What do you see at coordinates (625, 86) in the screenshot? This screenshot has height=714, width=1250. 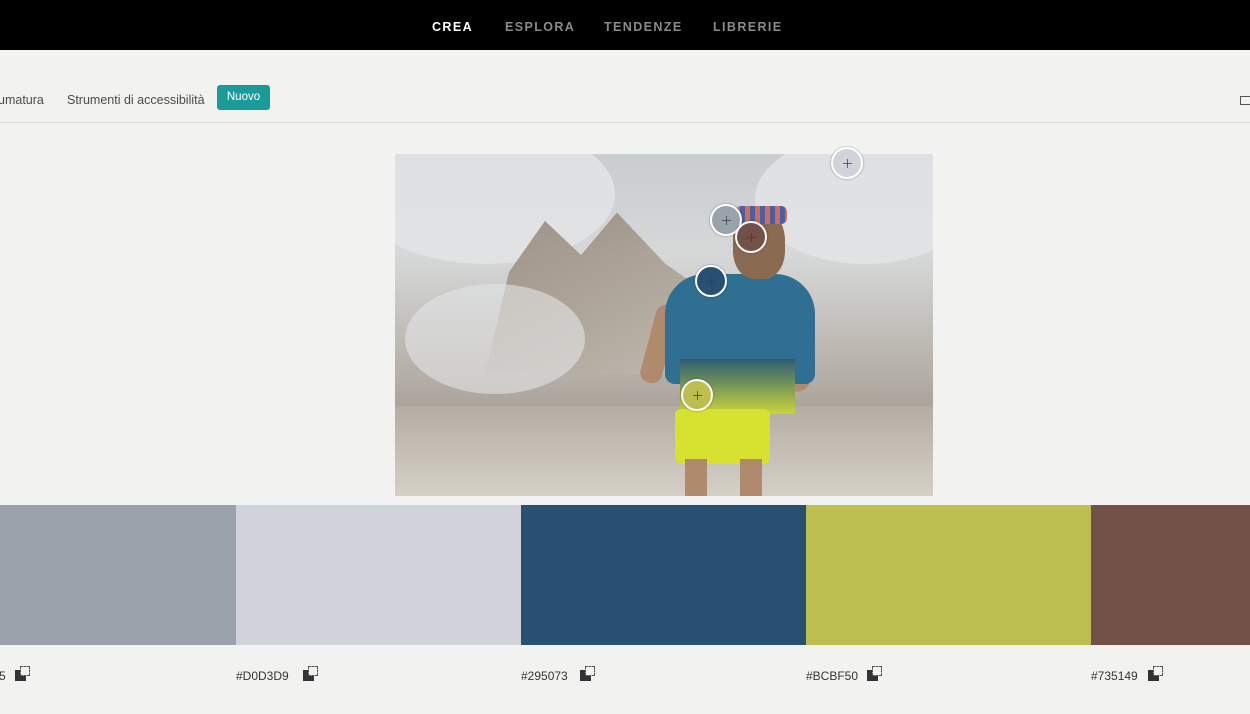 I see `tool-bar: umatura Strumenti di accessibilità Nuovo` at bounding box center [625, 86].